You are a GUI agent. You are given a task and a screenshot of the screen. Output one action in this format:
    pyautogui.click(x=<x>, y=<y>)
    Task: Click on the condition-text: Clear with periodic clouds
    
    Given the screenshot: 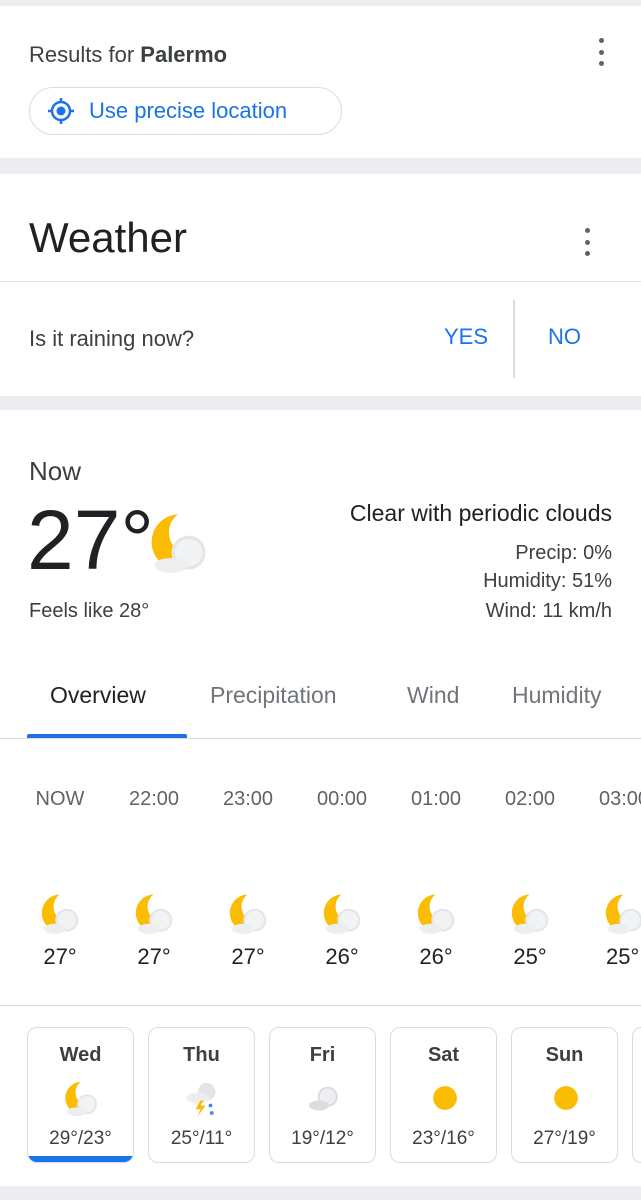 What is the action you would take?
    pyautogui.click(x=480, y=513)
    